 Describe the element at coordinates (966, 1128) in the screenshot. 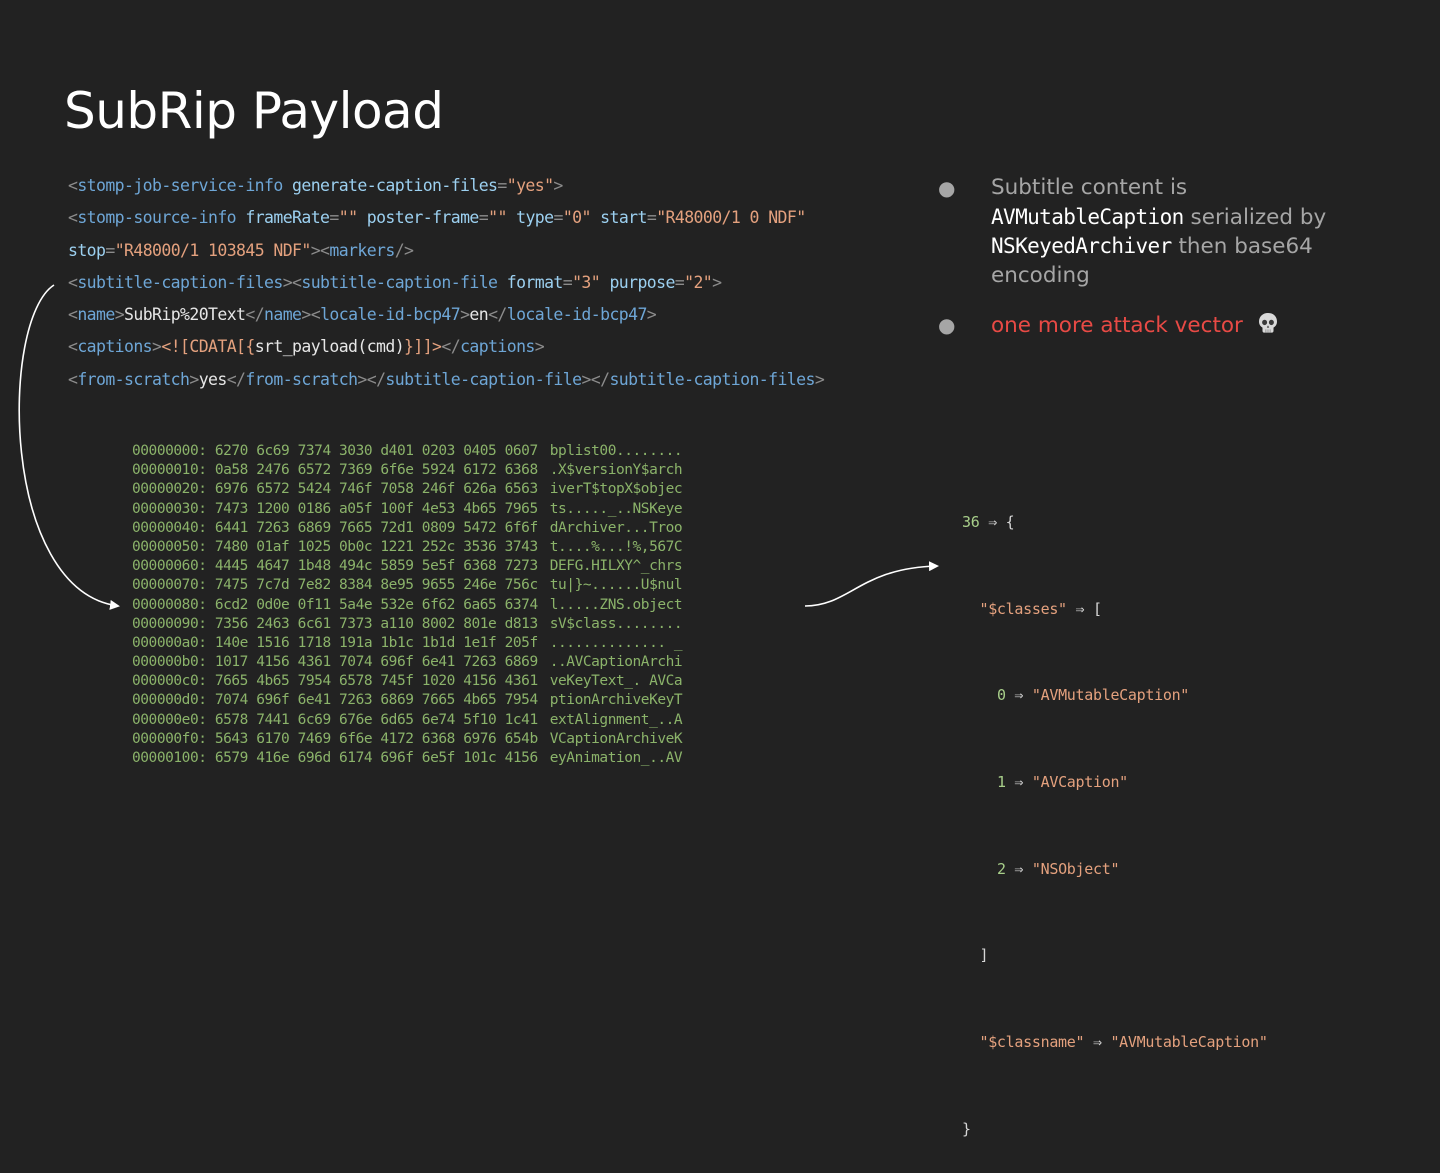

I see `object-punct: }` at that location.